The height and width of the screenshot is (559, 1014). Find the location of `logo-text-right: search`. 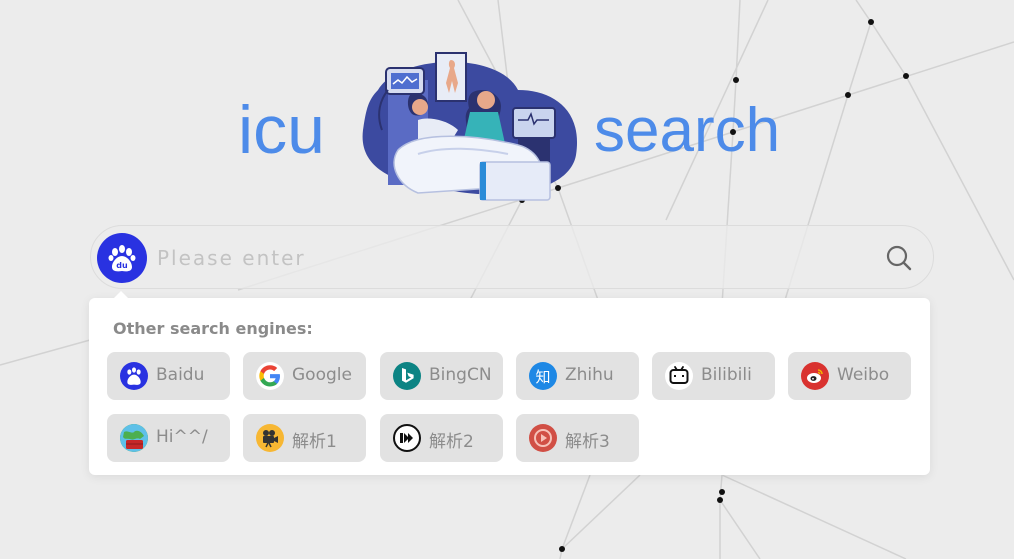

logo-text-right: search is located at coordinates (687, 130).